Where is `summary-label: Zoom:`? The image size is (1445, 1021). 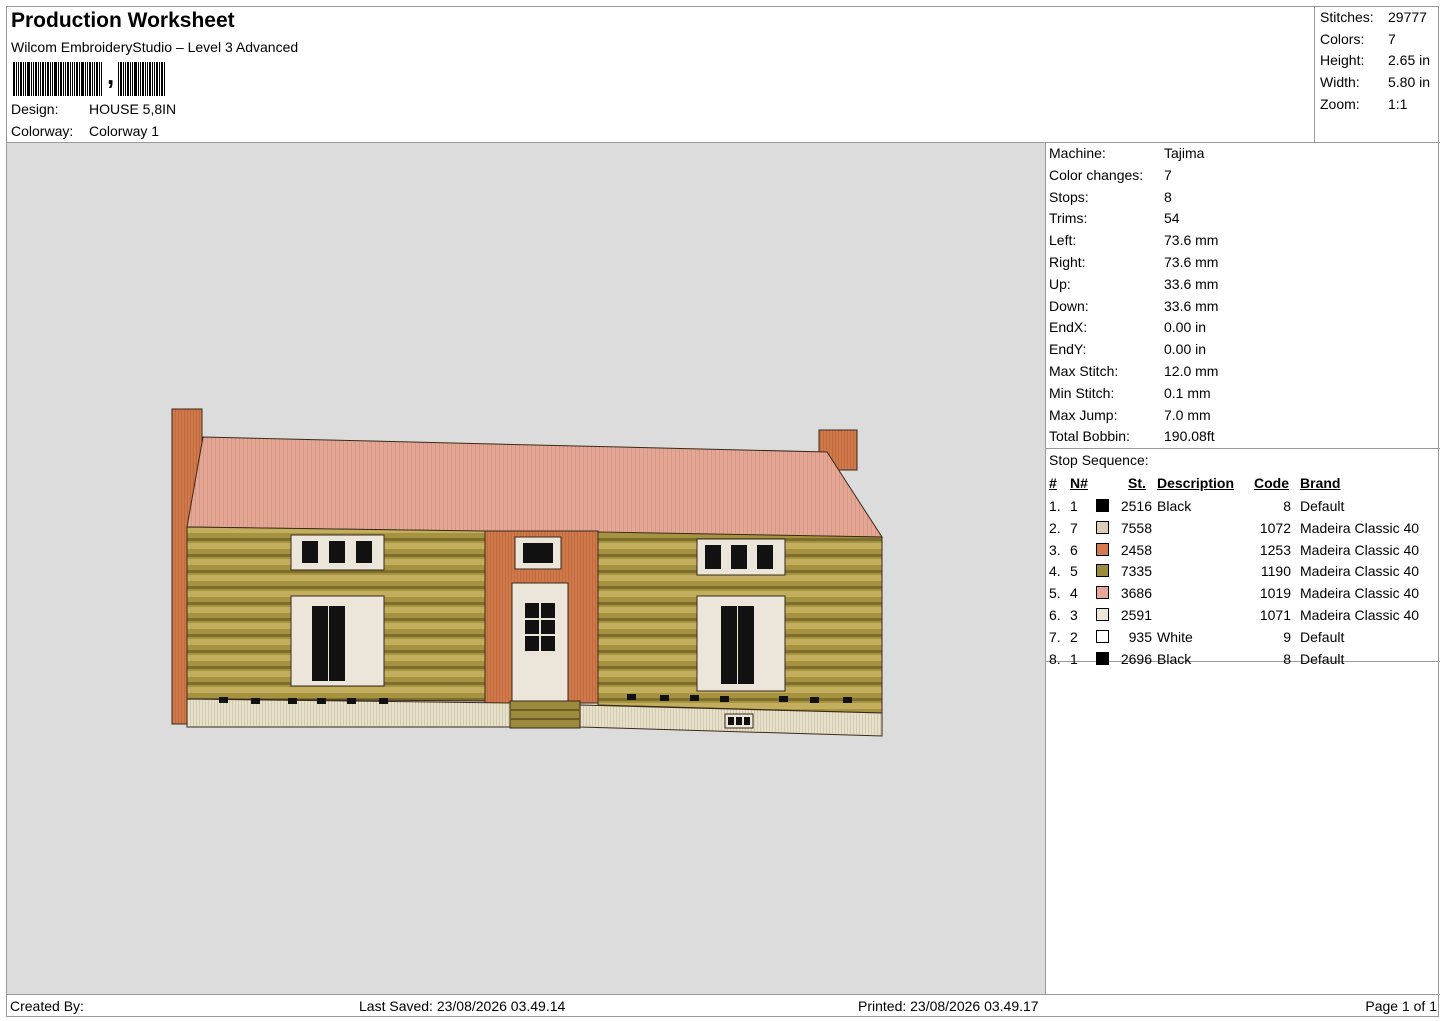 summary-label: Zoom: is located at coordinates (1340, 104).